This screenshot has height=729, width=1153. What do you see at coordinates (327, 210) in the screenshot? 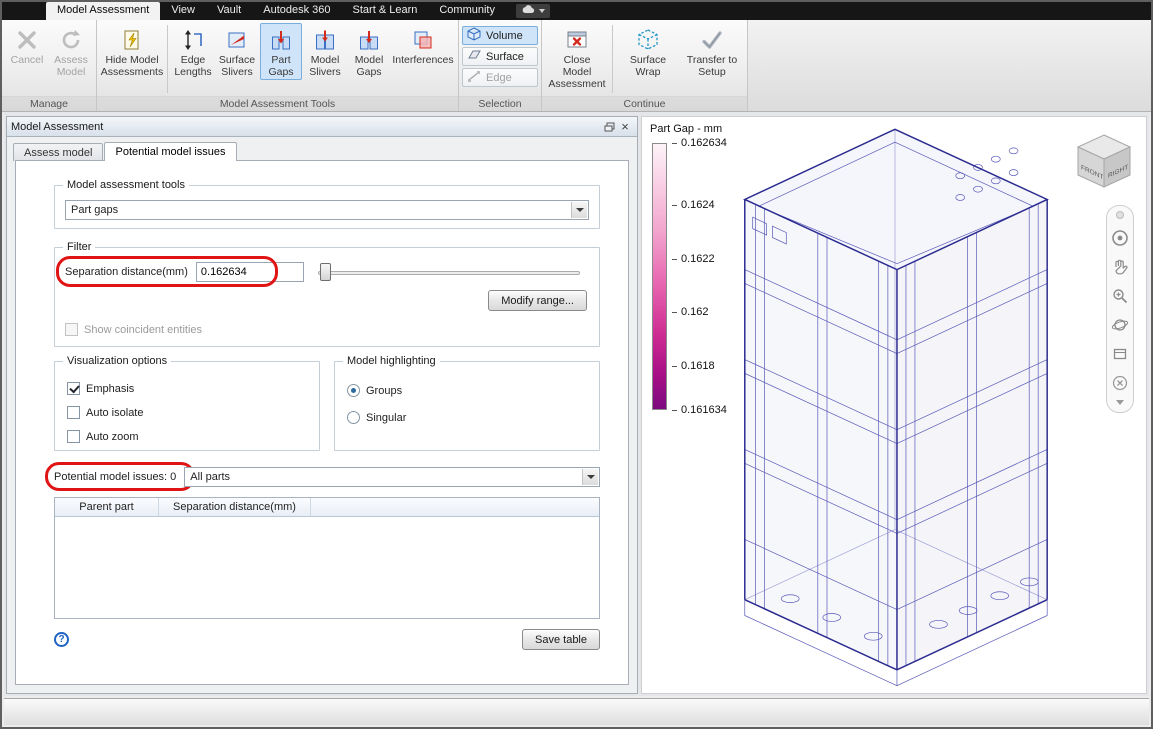
I see `assessment-tool-dropdown: Part gaps` at bounding box center [327, 210].